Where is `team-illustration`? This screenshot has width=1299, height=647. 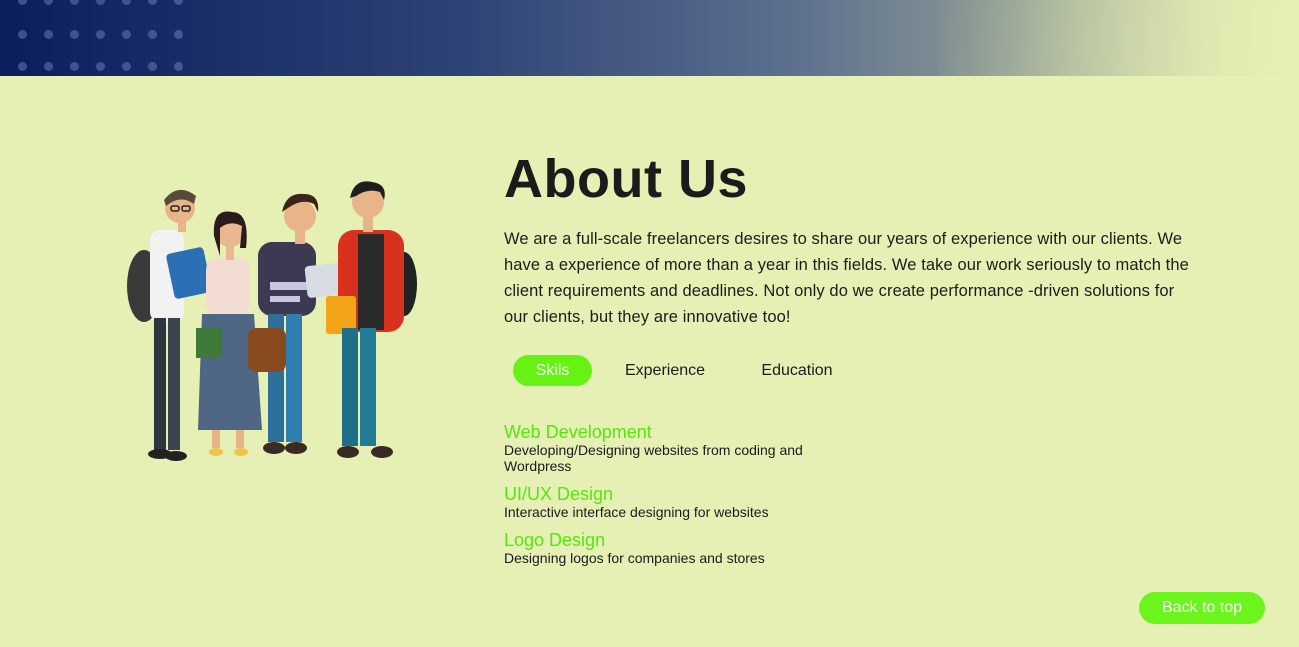
team-illustration is located at coordinates (275, 323).